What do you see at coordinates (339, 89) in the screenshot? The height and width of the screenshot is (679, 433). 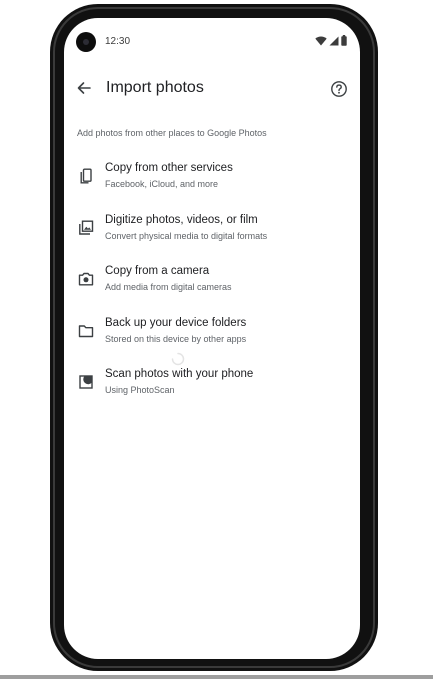 I see `help-circle-icon` at bounding box center [339, 89].